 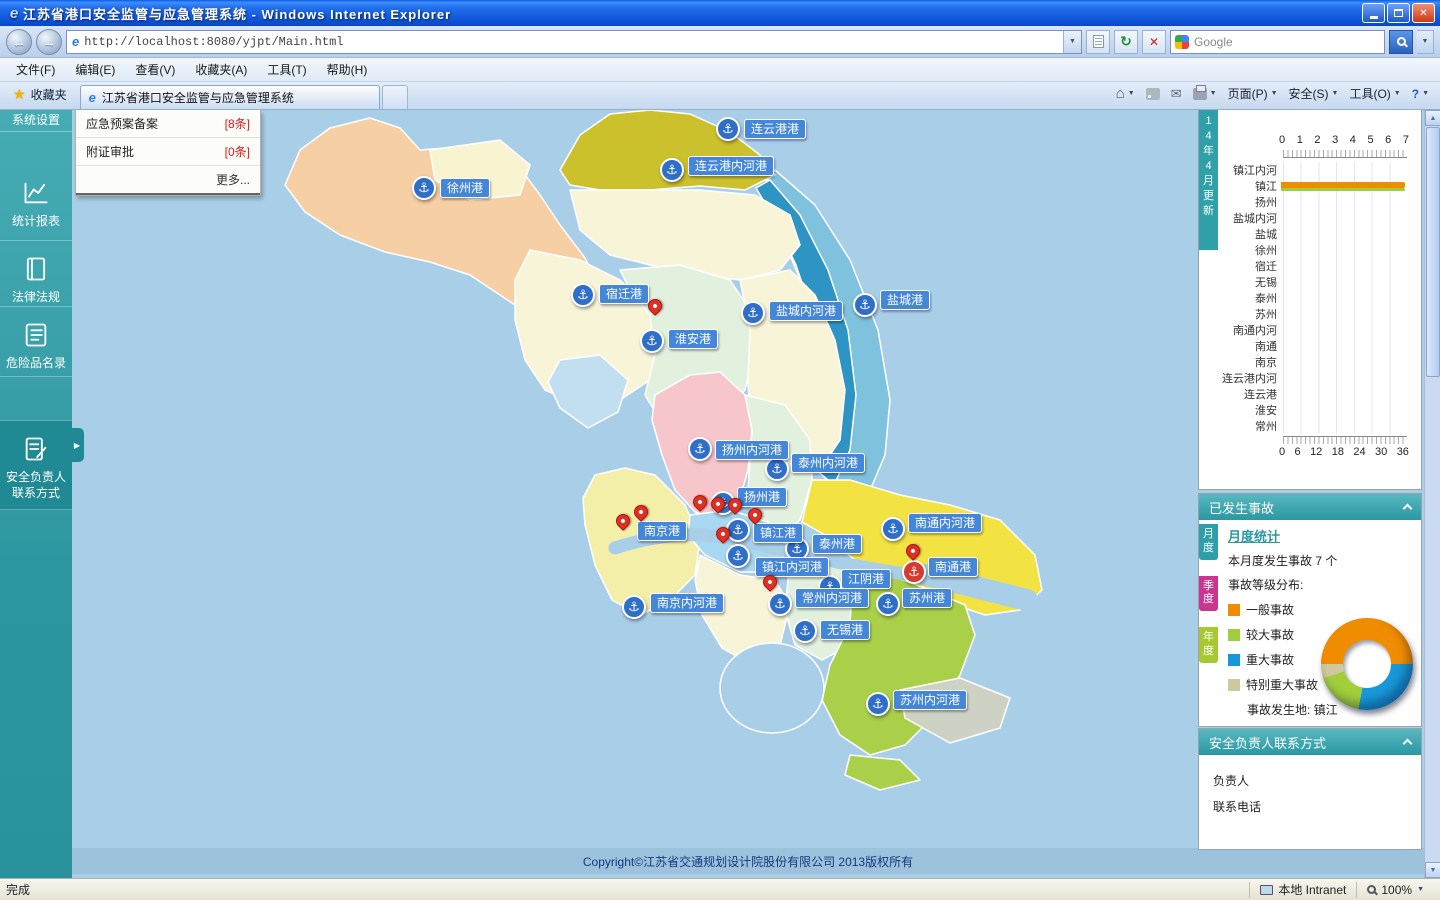 I want to click on new-tab-stub, so click(x=394, y=97).